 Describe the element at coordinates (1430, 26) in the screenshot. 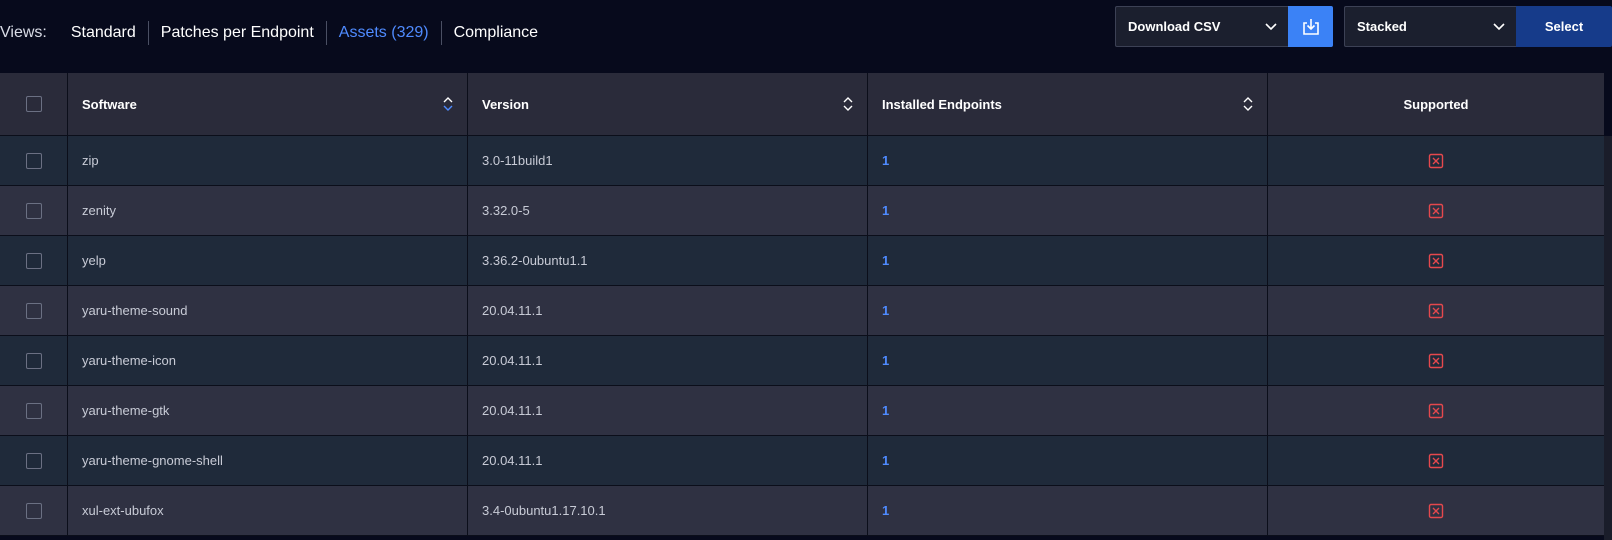

I see `layout-select: Stacked` at that location.